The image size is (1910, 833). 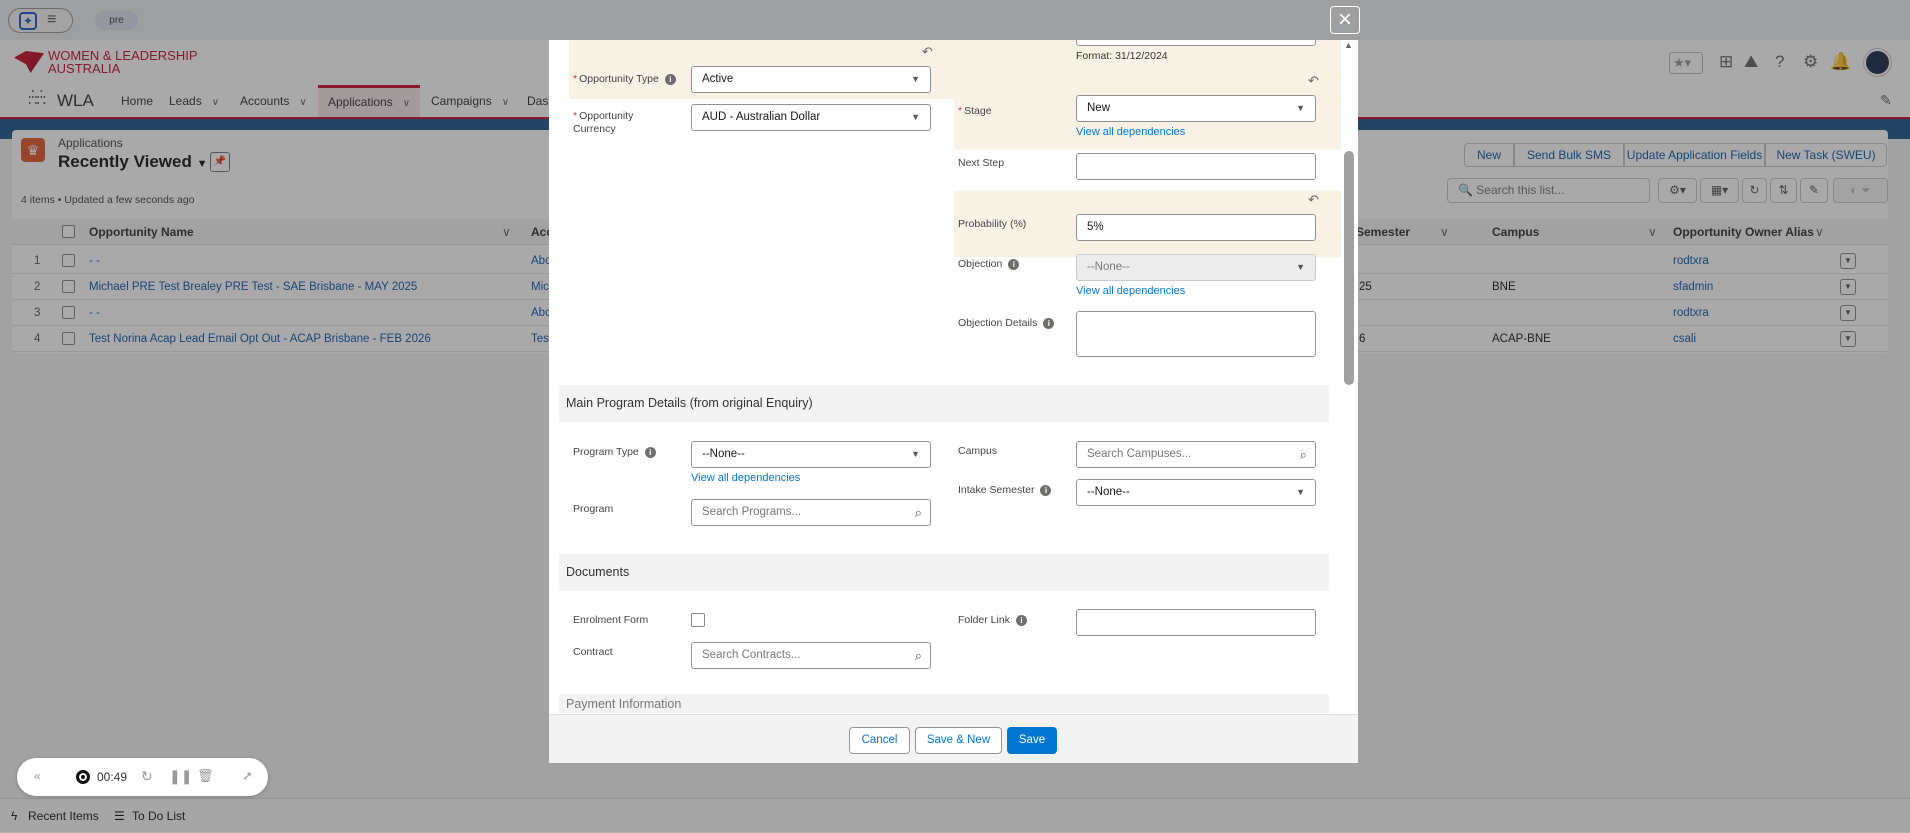 I want to click on recording-timer: 00:49, so click(x=112, y=777).